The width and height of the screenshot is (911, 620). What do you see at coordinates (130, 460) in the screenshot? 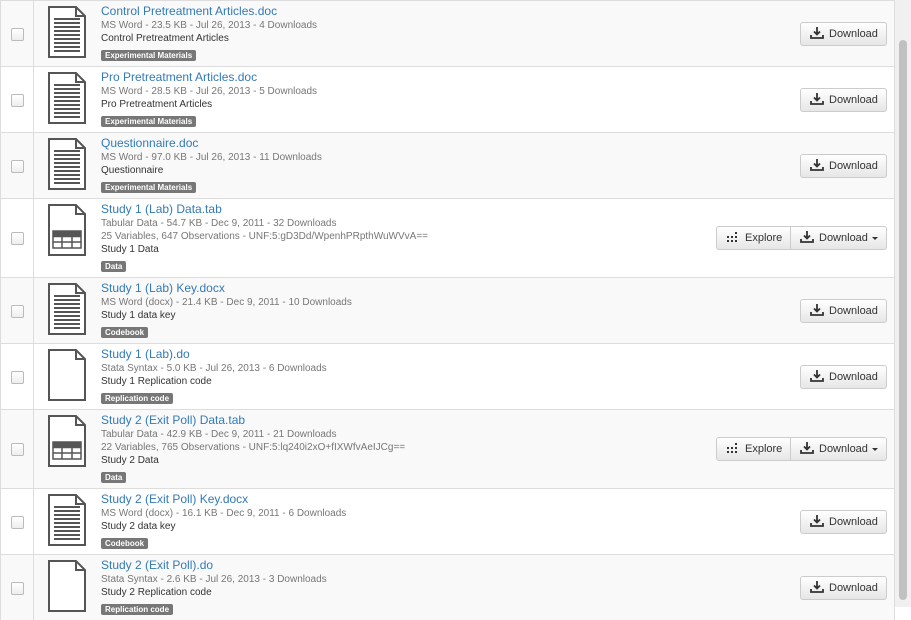
I see `file-description: Study 2 Data` at bounding box center [130, 460].